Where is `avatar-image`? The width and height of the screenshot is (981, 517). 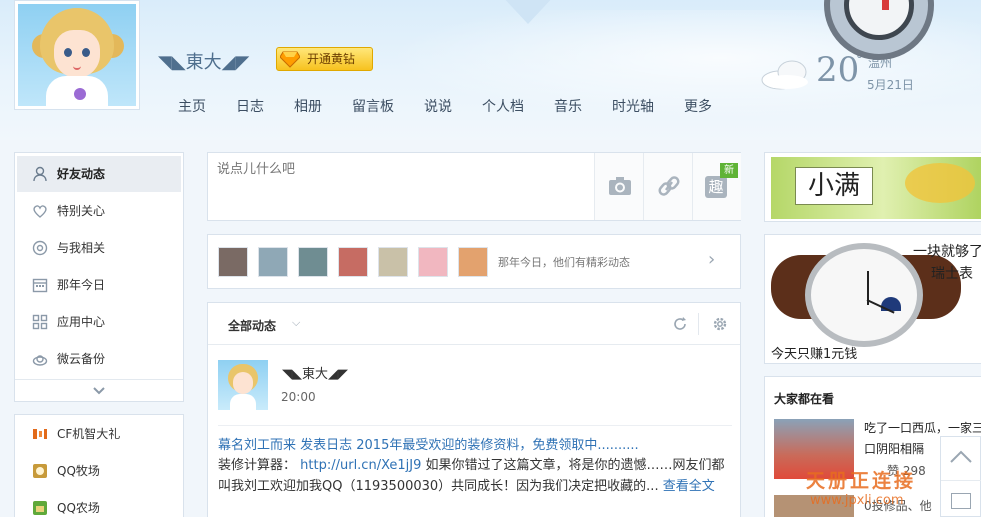 avatar-image is located at coordinates (77, 55).